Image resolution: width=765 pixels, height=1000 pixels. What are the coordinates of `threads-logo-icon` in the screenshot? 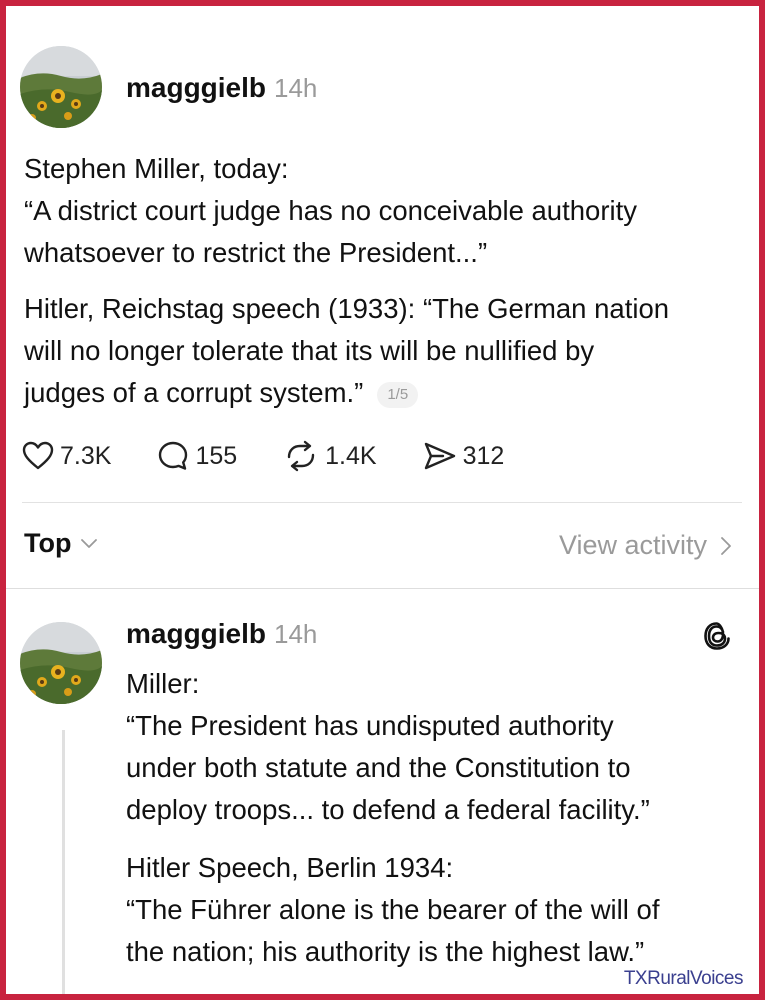 It's located at (717, 638).